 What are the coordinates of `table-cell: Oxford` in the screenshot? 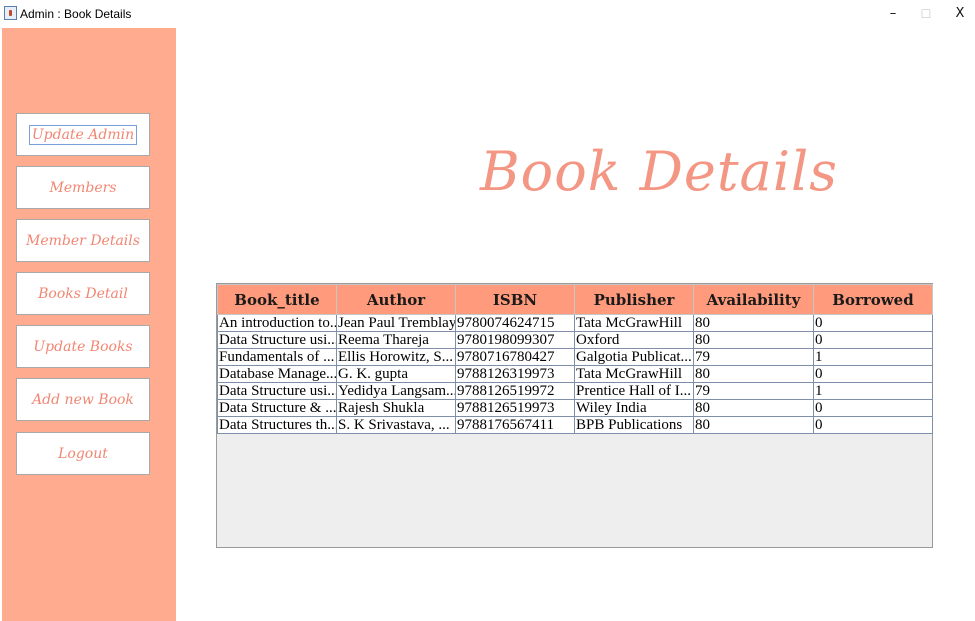 It's located at (634, 340).